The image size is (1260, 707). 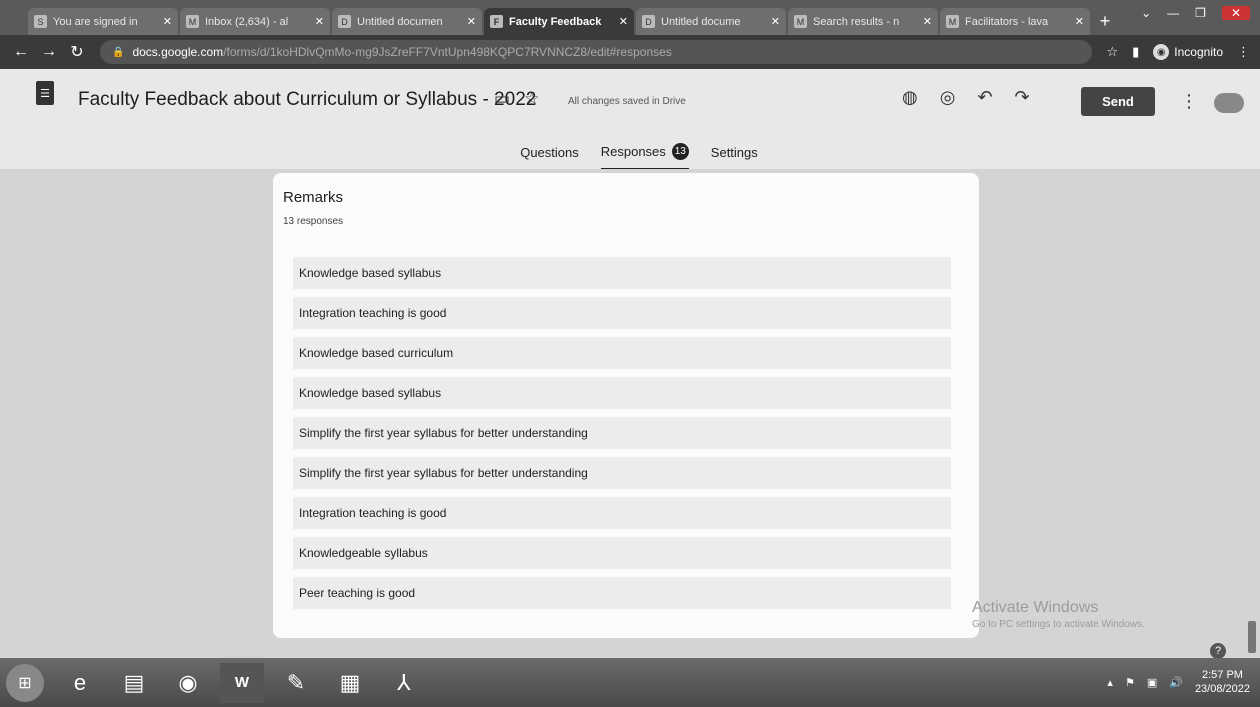 What do you see at coordinates (1058, 624) in the screenshot?
I see `watermark-subtitle: Go to PC settings to activate Windows.` at bounding box center [1058, 624].